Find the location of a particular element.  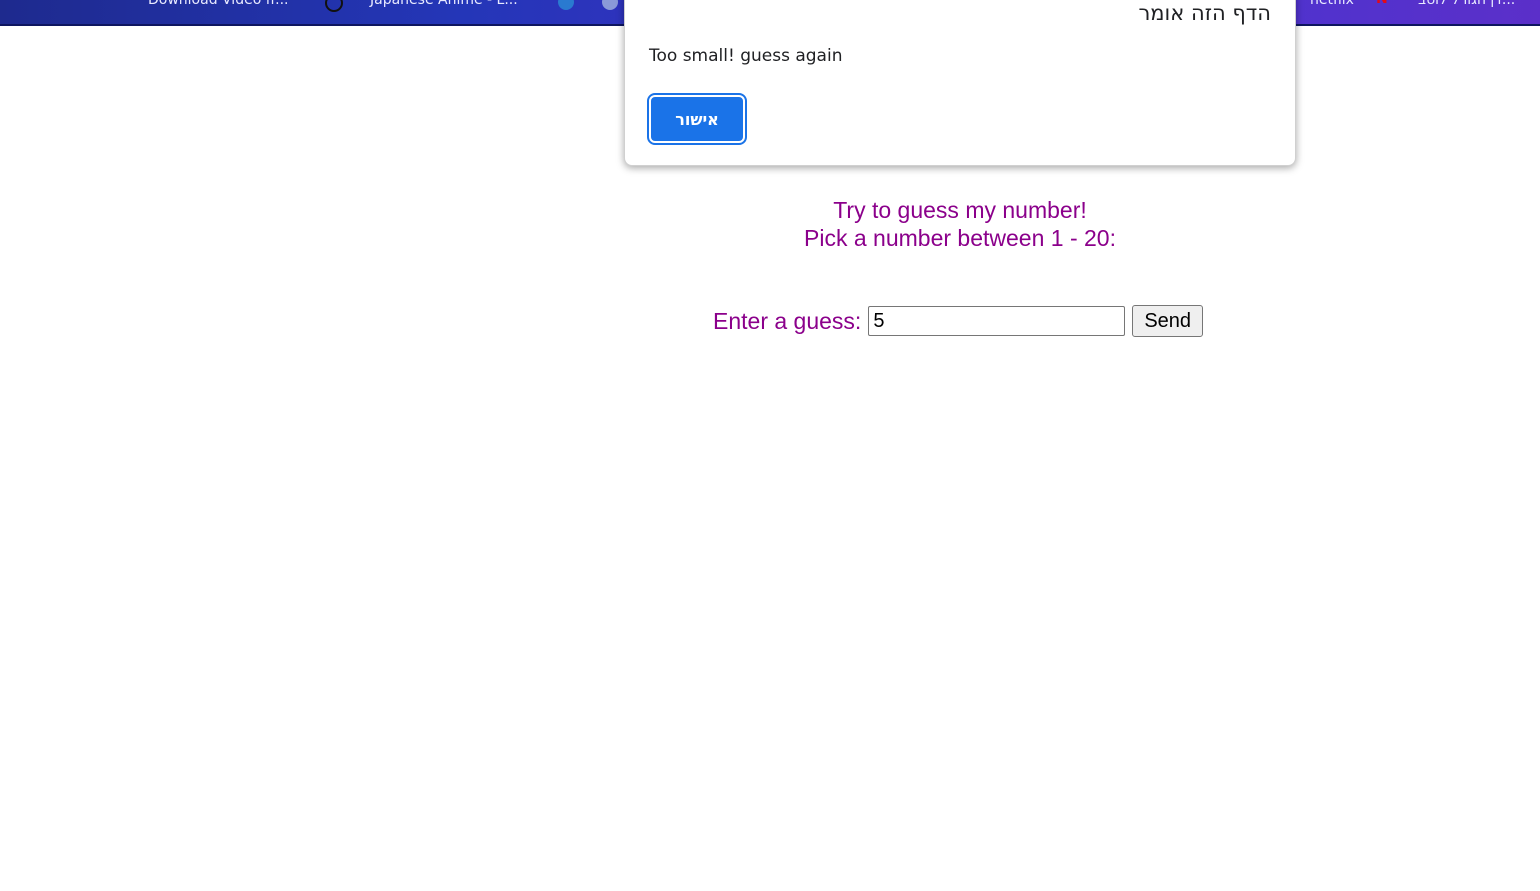

bookmarks-overflow: ·· is located at coordinates (32, 4).